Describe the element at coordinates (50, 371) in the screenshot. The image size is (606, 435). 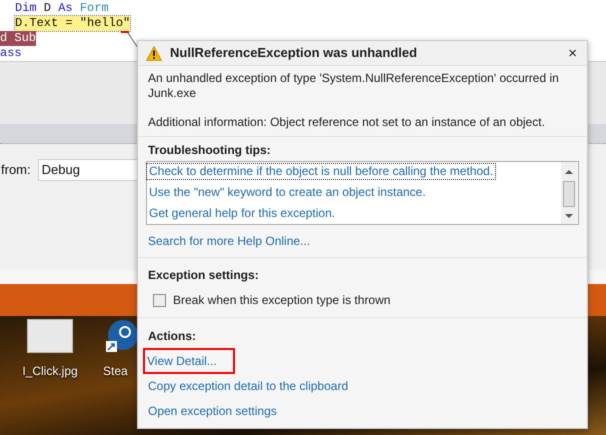
I see `desktop-icon-label: I_Click.jpg` at that location.